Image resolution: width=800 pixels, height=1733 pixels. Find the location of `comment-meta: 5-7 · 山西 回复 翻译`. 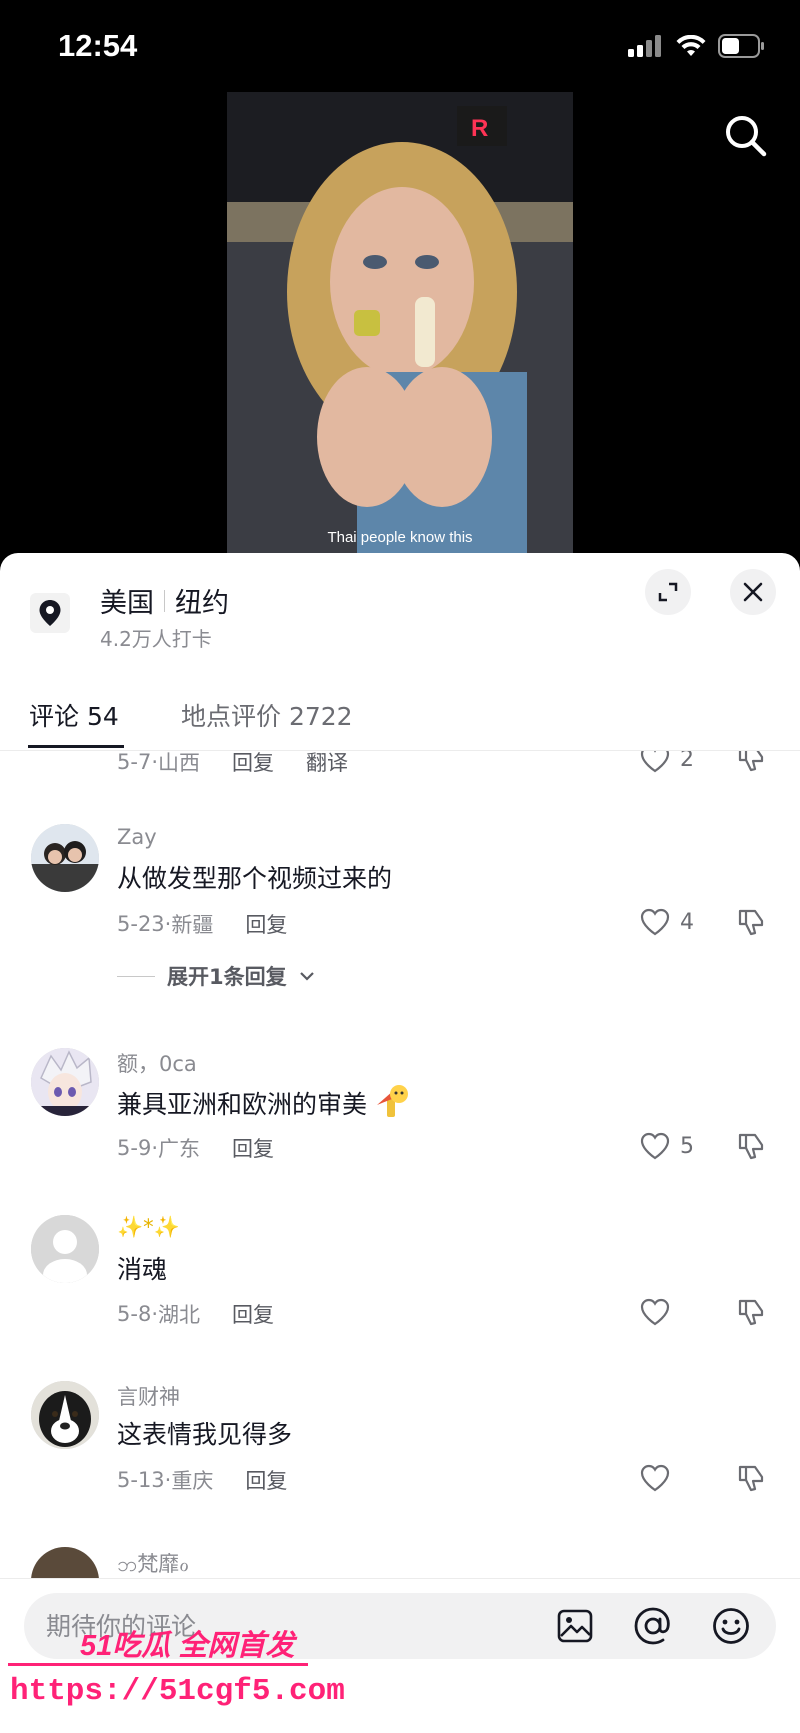

comment-meta: 5-7 · 山西 回复 翻译 is located at coordinates (232, 764).